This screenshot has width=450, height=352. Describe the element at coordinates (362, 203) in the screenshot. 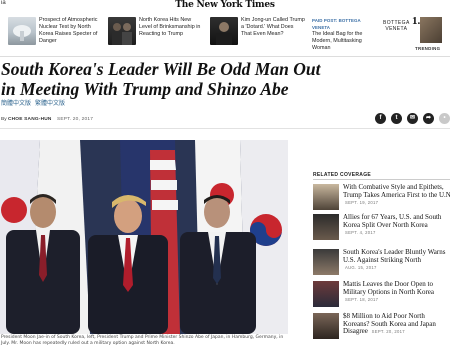

I see `related-item-date: SEPT. 19, 2017` at that location.